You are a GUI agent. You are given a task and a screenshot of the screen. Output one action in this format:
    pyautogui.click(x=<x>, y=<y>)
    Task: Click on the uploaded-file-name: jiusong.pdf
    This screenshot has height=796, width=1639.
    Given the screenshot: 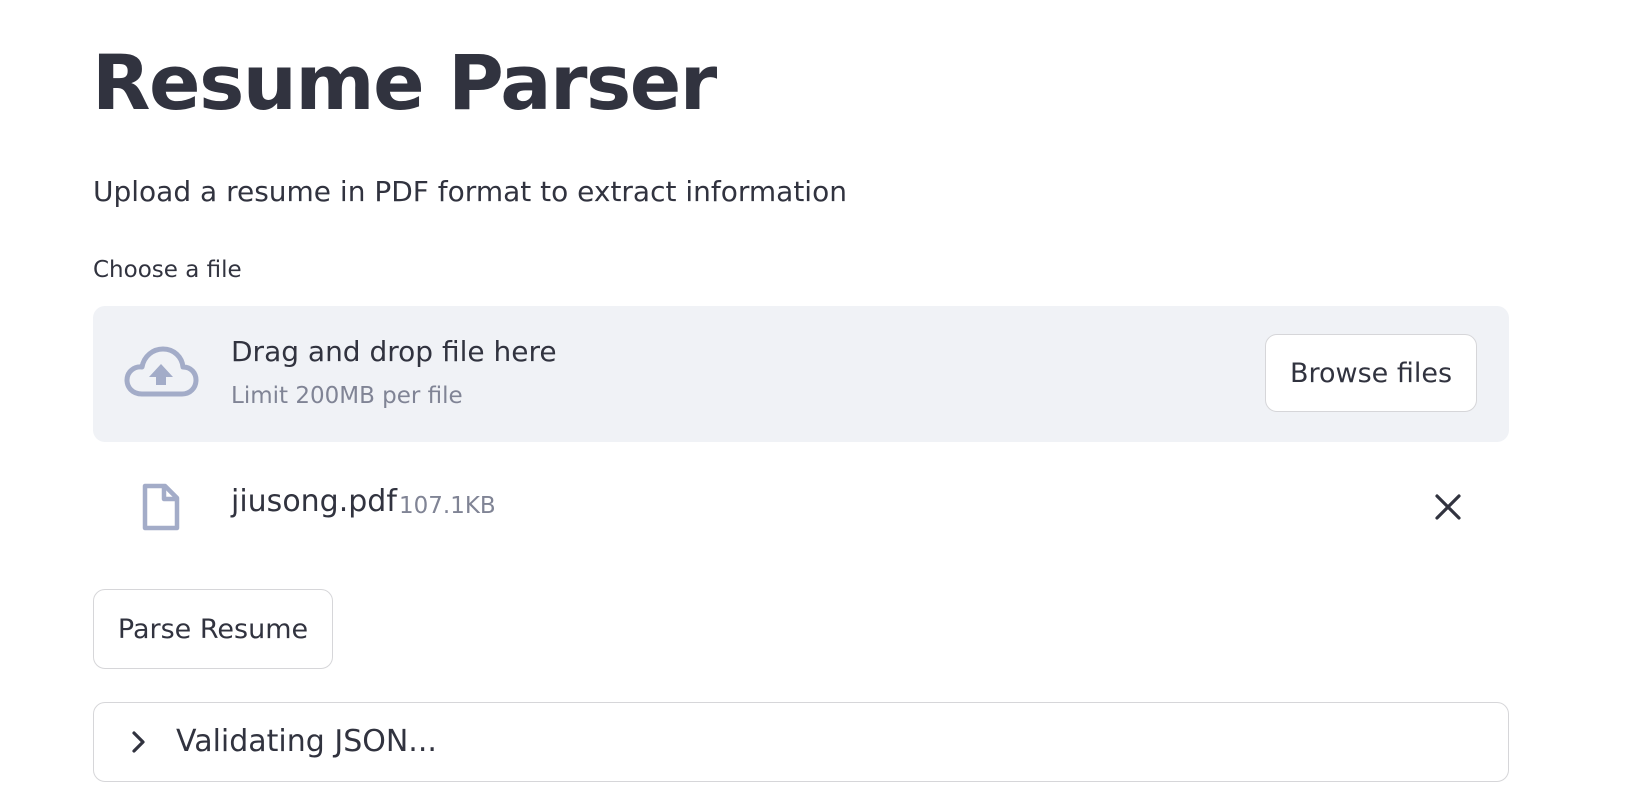 What is the action you would take?
    pyautogui.click(x=314, y=501)
    